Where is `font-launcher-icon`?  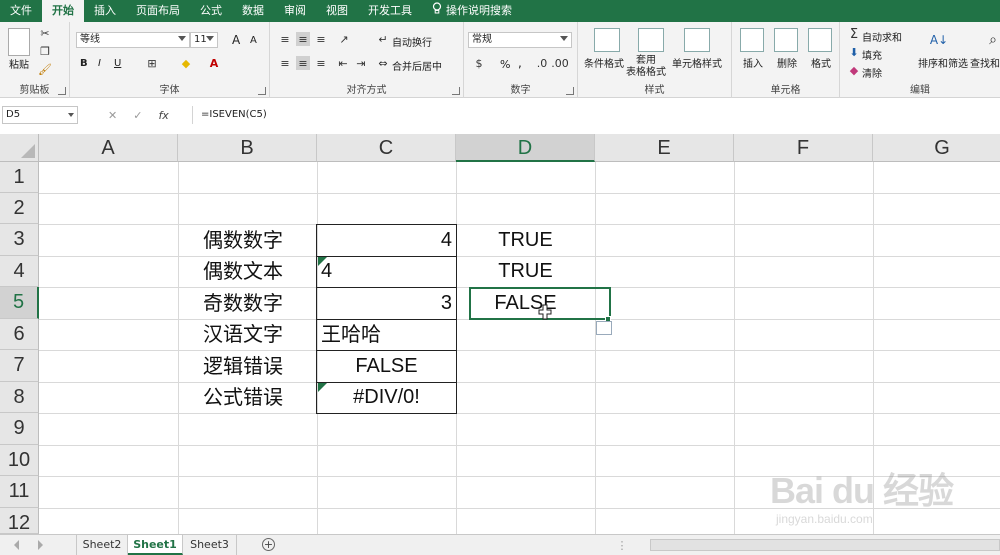 font-launcher-icon is located at coordinates (262, 91).